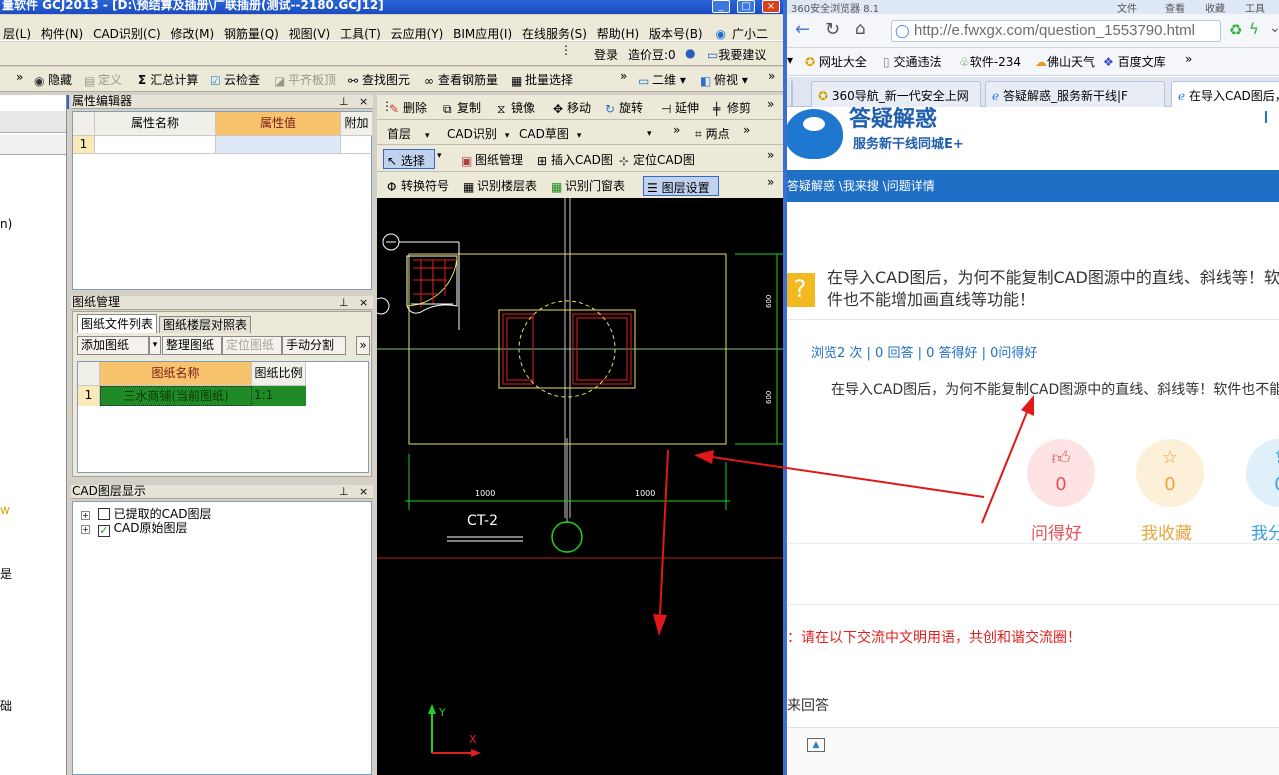  What do you see at coordinates (278, 145) in the screenshot?
I see `attr-value-cell` at bounding box center [278, 145].